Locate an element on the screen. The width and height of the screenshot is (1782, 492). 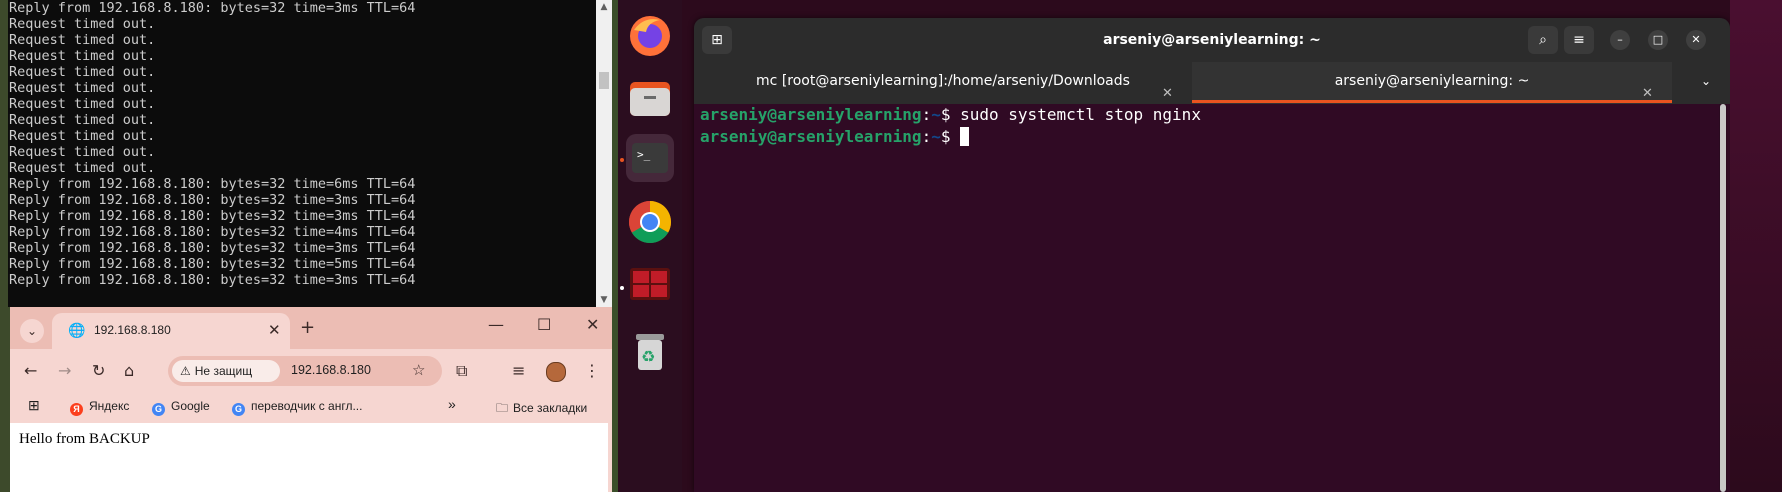
address-bar: ⚠ Не защищ 192.168.8.180 ☆ is located at coordinates (305, 371).